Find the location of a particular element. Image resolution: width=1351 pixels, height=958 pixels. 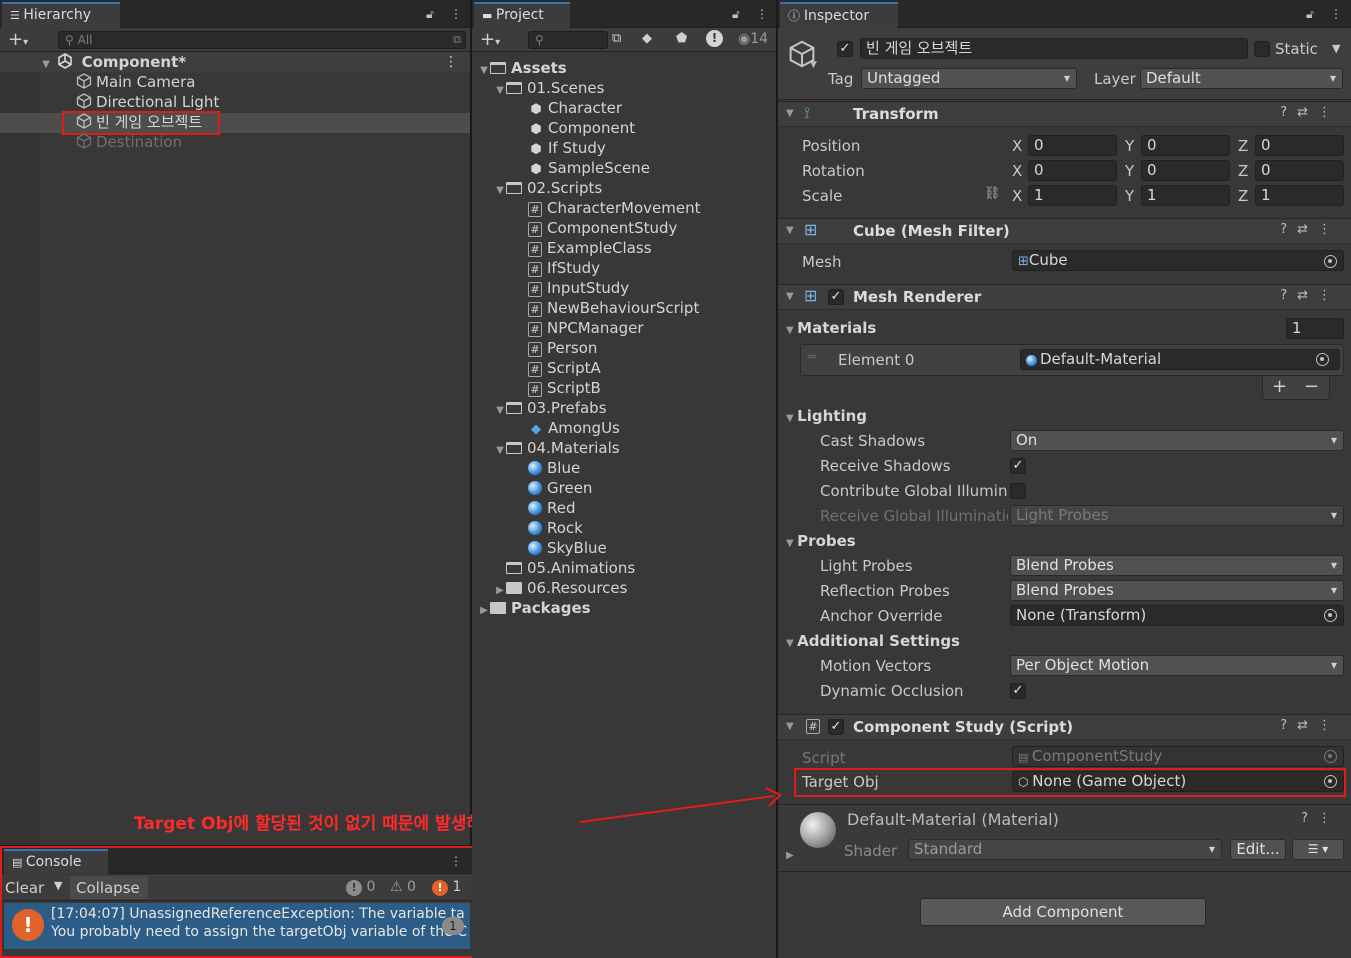

constrain-proportions-icon: ⛓ is located at coordinates (992, 193).